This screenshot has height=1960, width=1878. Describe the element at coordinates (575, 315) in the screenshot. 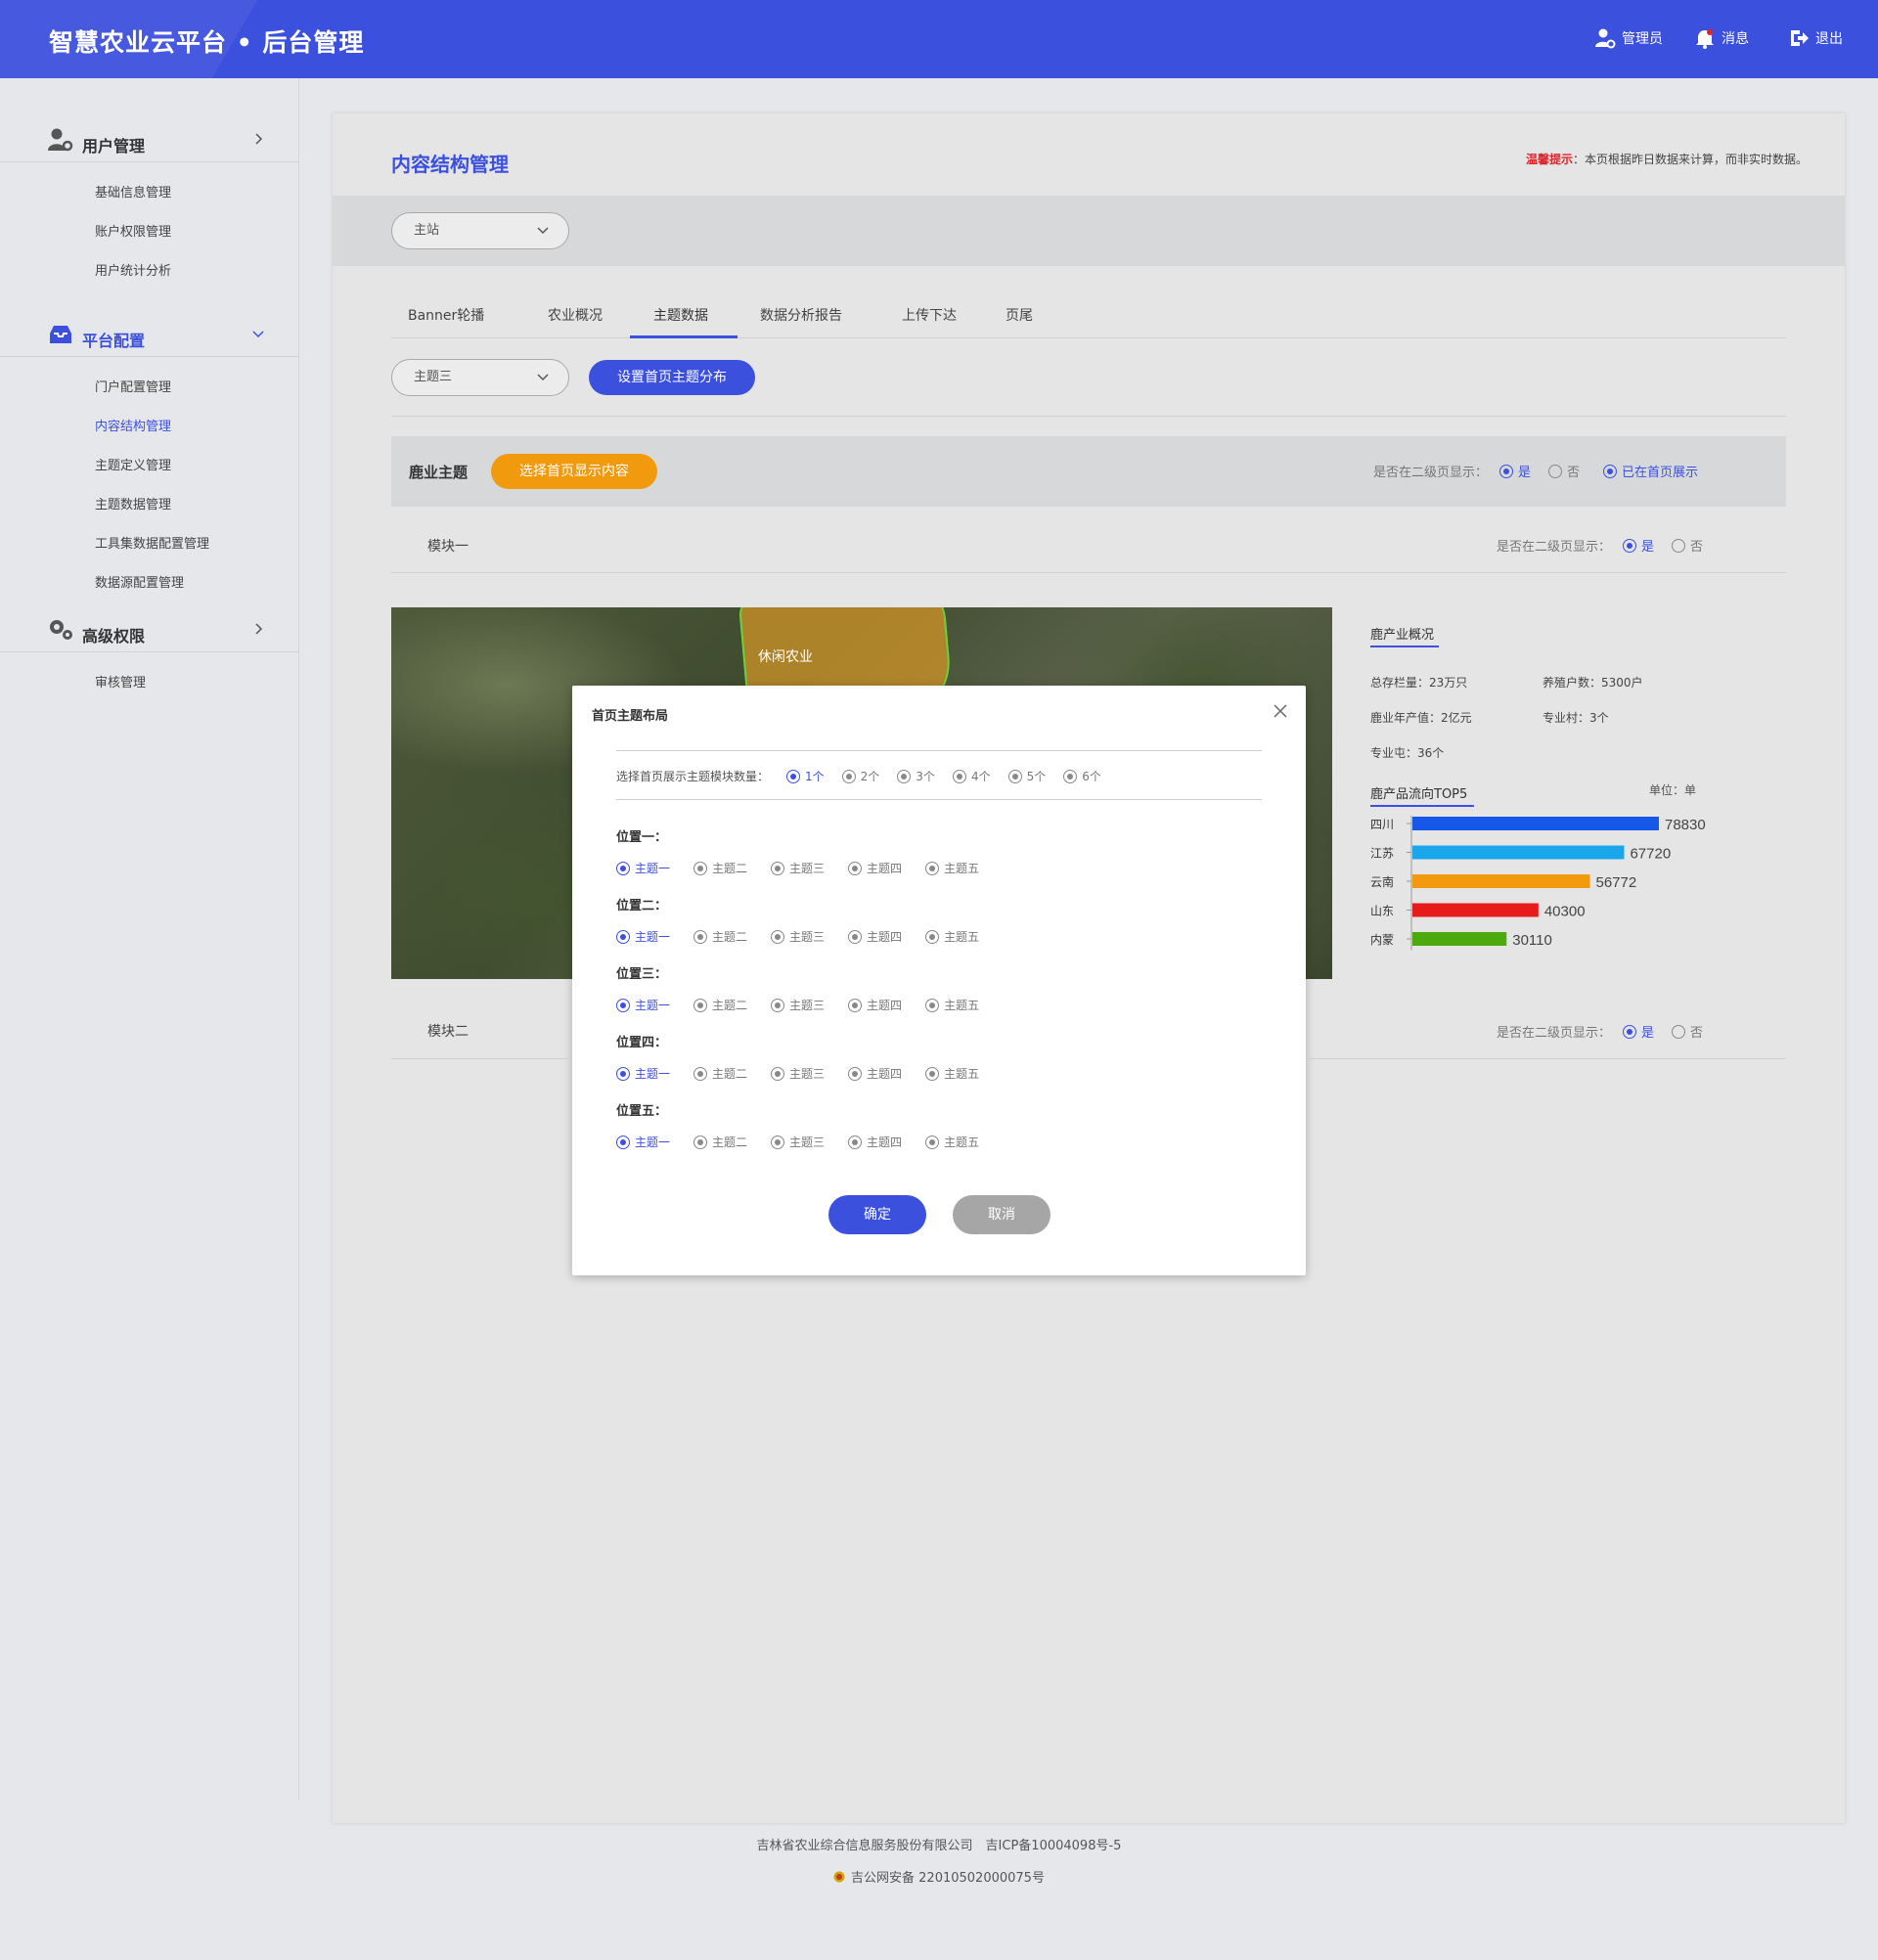

I see `tab-agri-overview: 农业概况` at that location.